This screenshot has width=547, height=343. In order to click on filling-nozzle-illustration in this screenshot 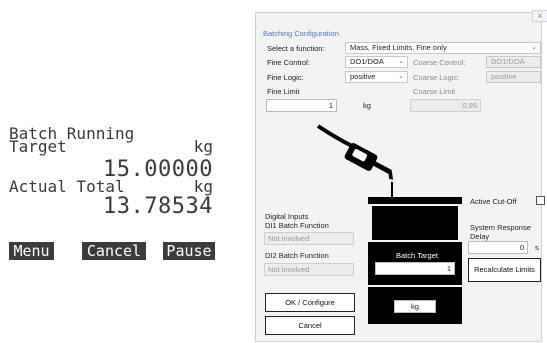, I will do `click(355, 161)`.